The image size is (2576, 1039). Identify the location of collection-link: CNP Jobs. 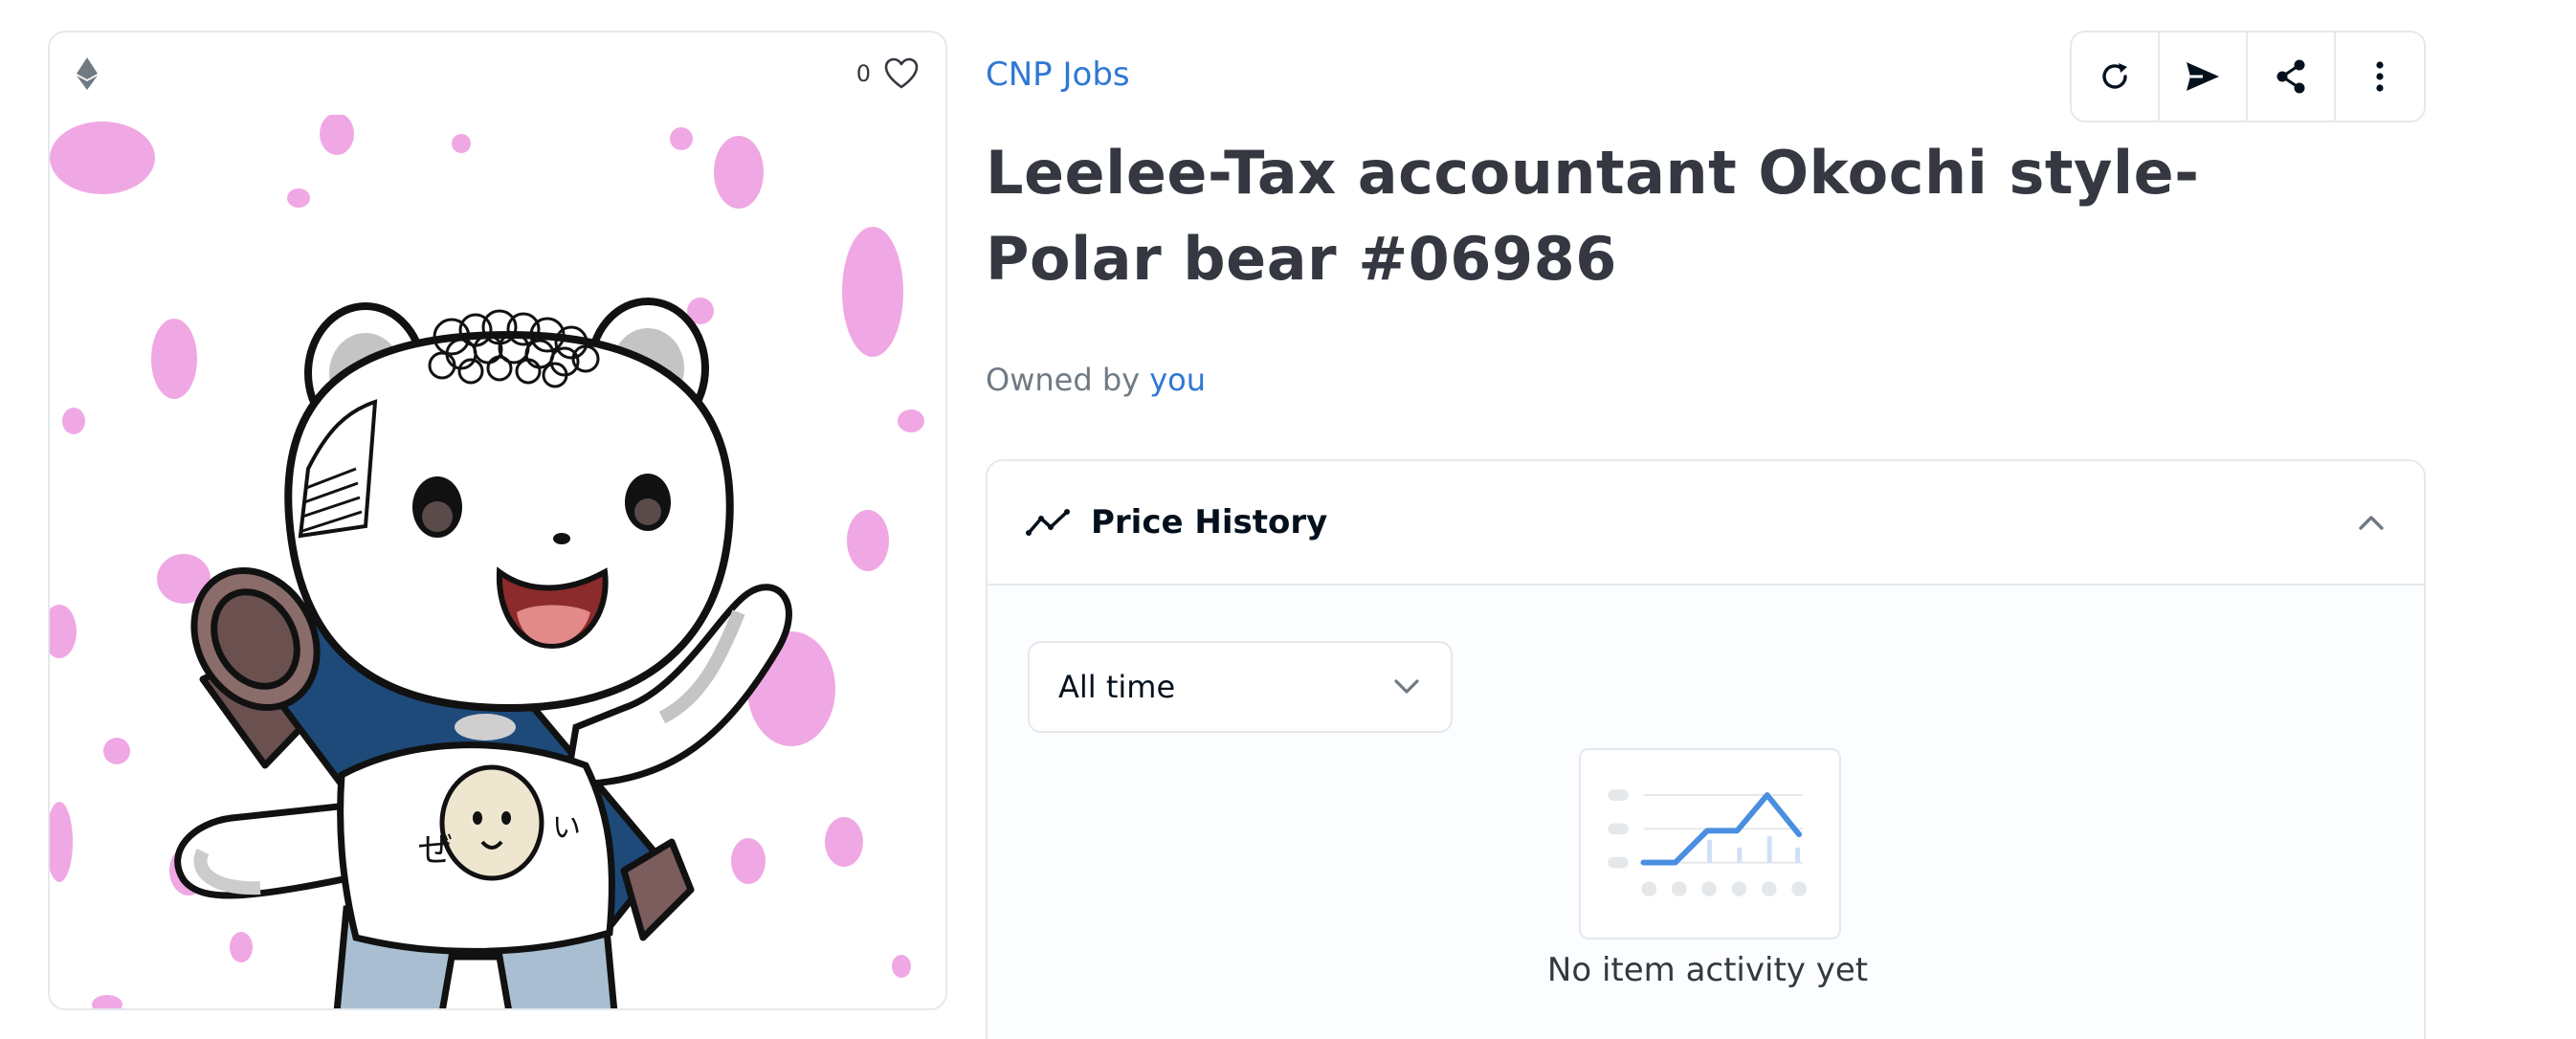
(1058, 74).